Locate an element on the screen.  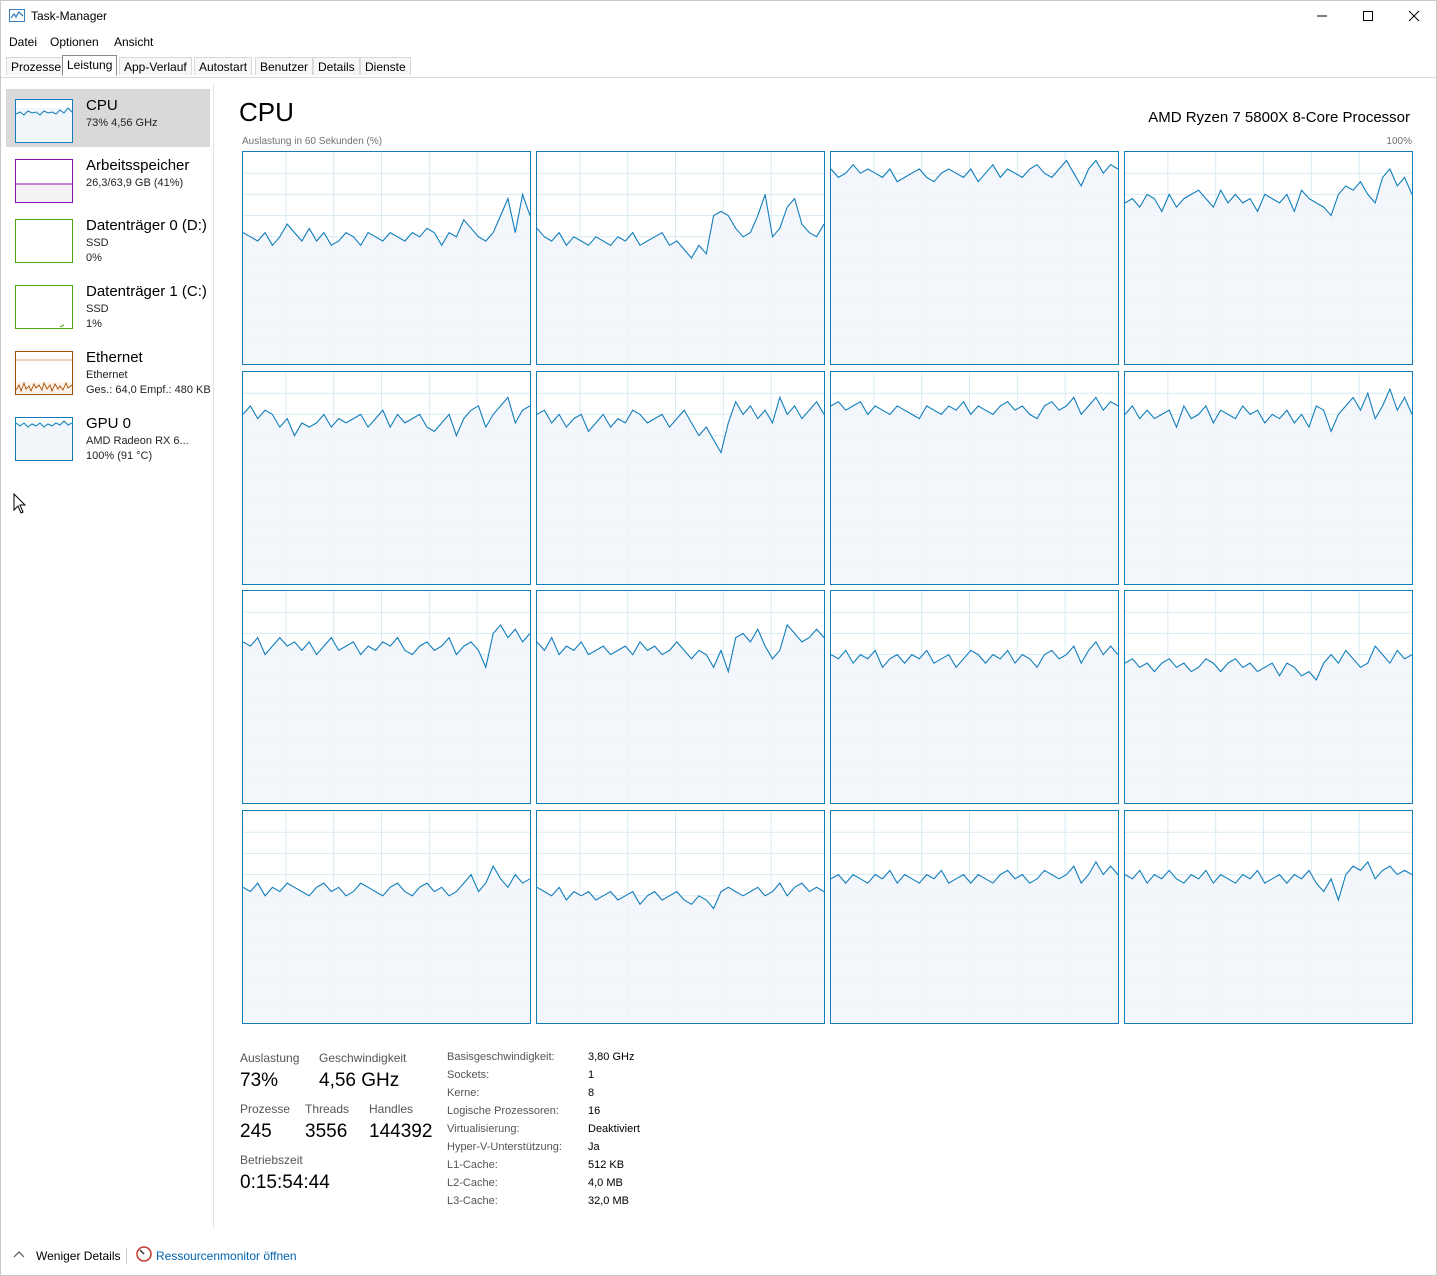
detail-value: 512 KB is located at coordinates (606, 1165).